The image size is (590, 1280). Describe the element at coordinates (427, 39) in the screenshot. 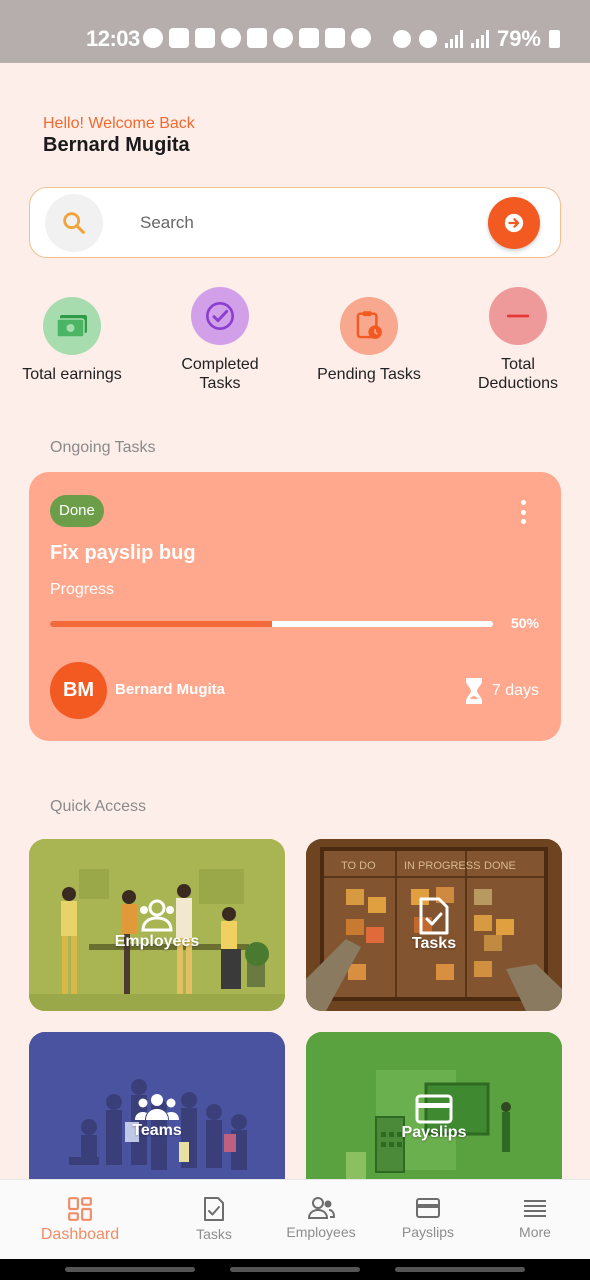

I see `wifi-icon` at that location.